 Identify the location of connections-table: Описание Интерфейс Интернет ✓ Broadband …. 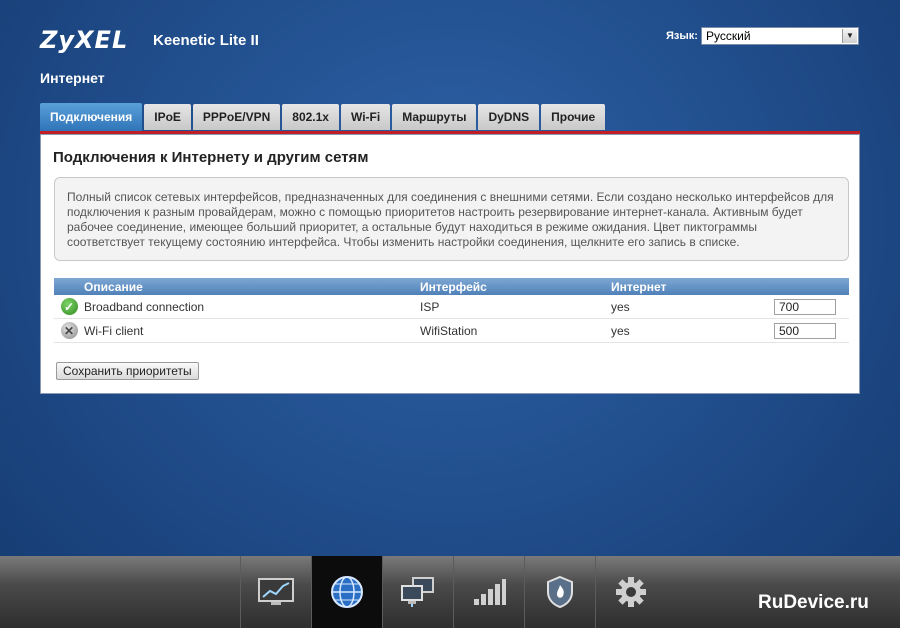
(451, 310).